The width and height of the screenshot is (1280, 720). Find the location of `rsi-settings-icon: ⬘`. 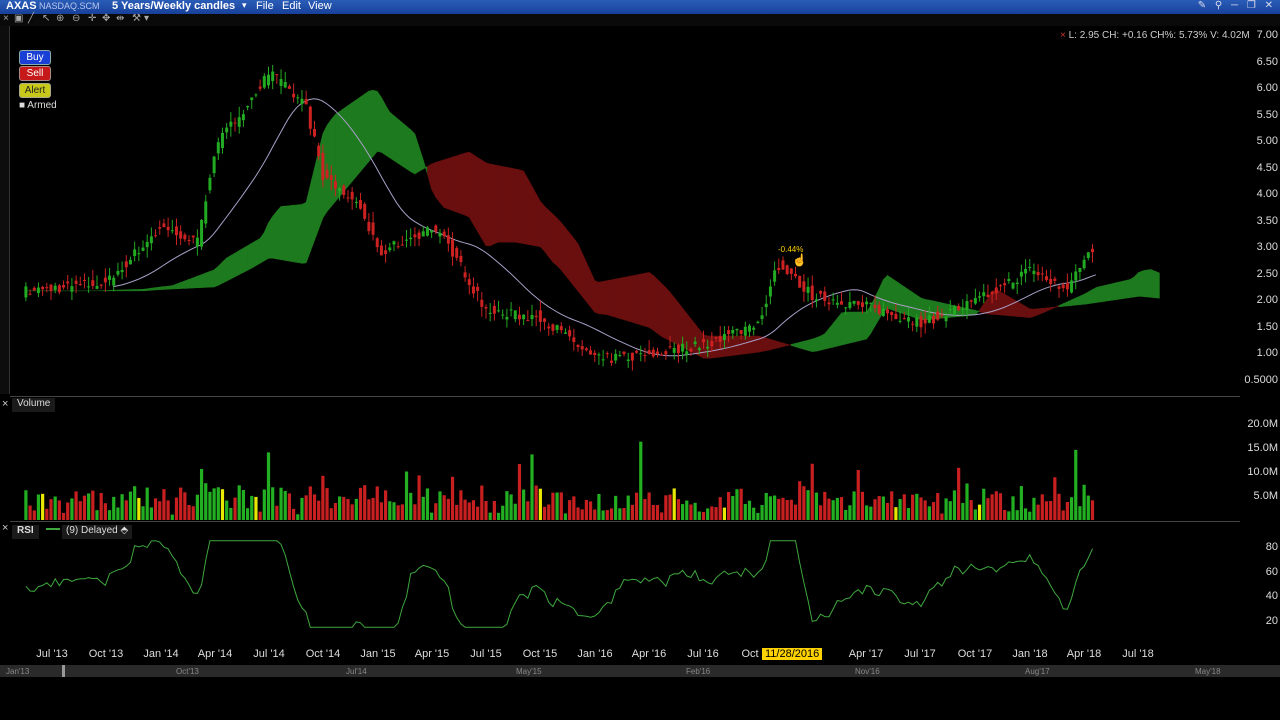

rsi-settings-icon: ⬘ is located at coordinates (124, 530).